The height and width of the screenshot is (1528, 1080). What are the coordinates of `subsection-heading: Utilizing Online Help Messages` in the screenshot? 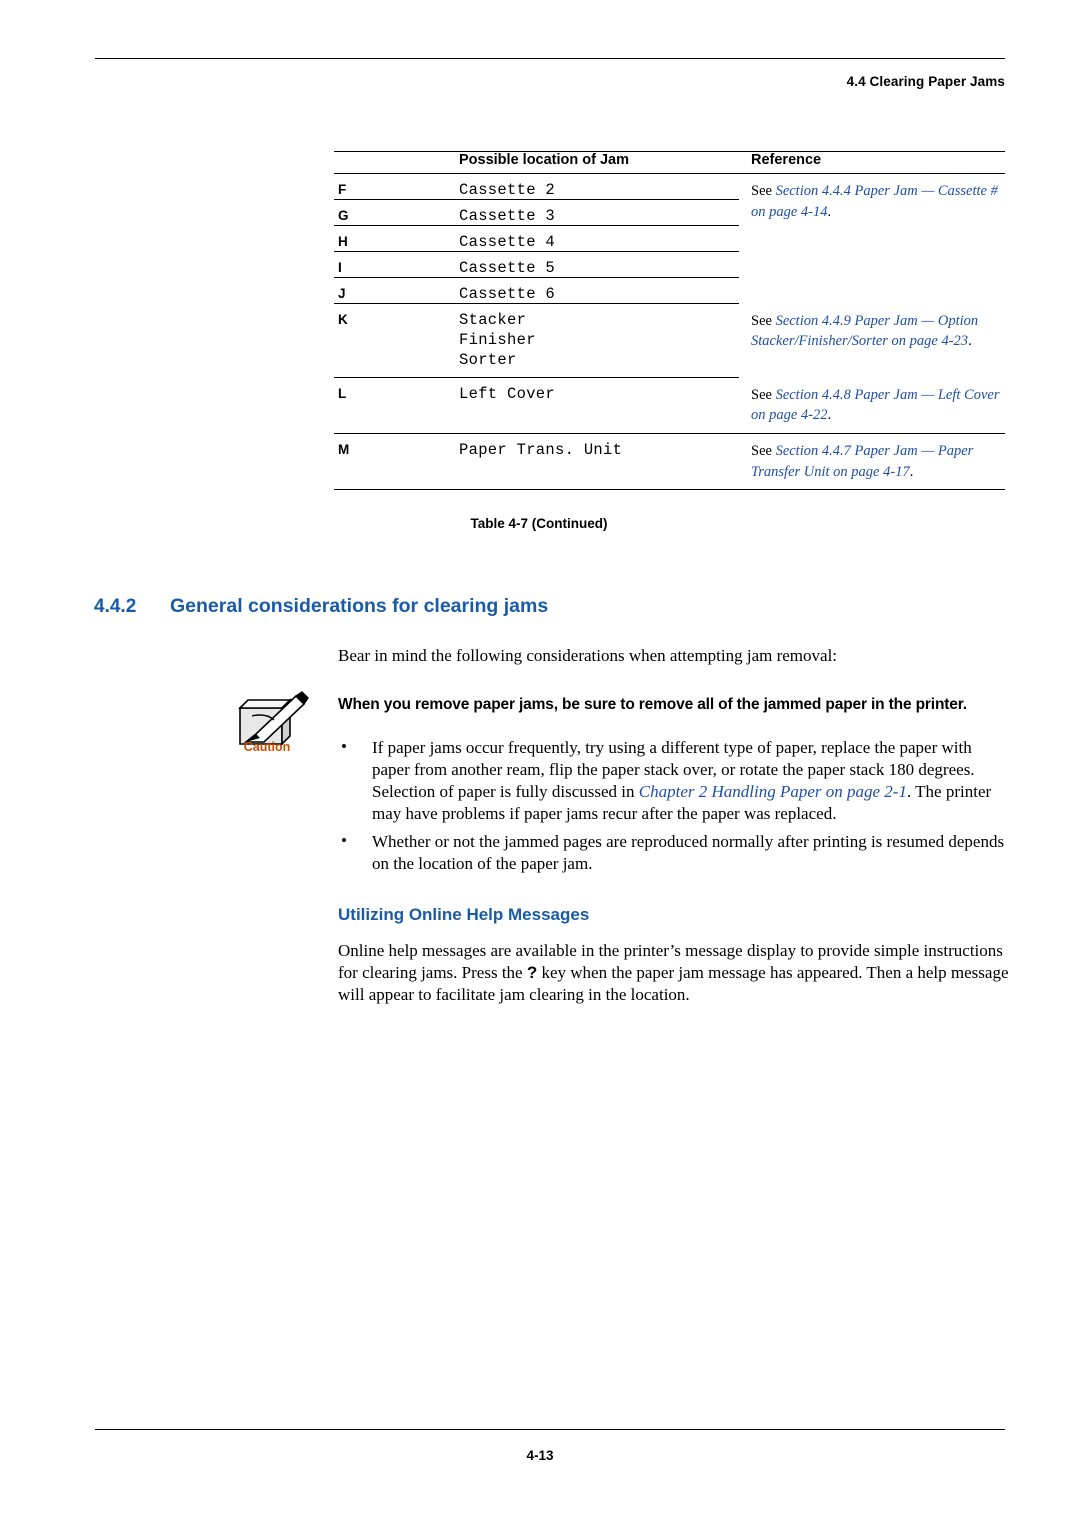 It's located at (464, 914).